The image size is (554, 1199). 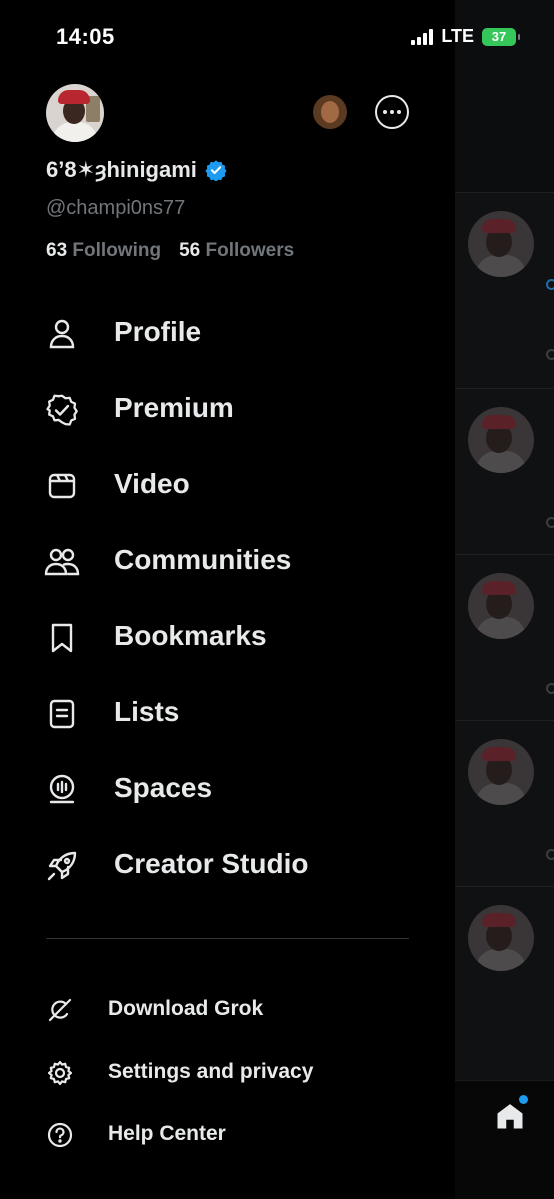 What do you see at coordinates (158, 331) in the screenshot?
I see `menu-label: Profile` at bounding box center [158, 331].